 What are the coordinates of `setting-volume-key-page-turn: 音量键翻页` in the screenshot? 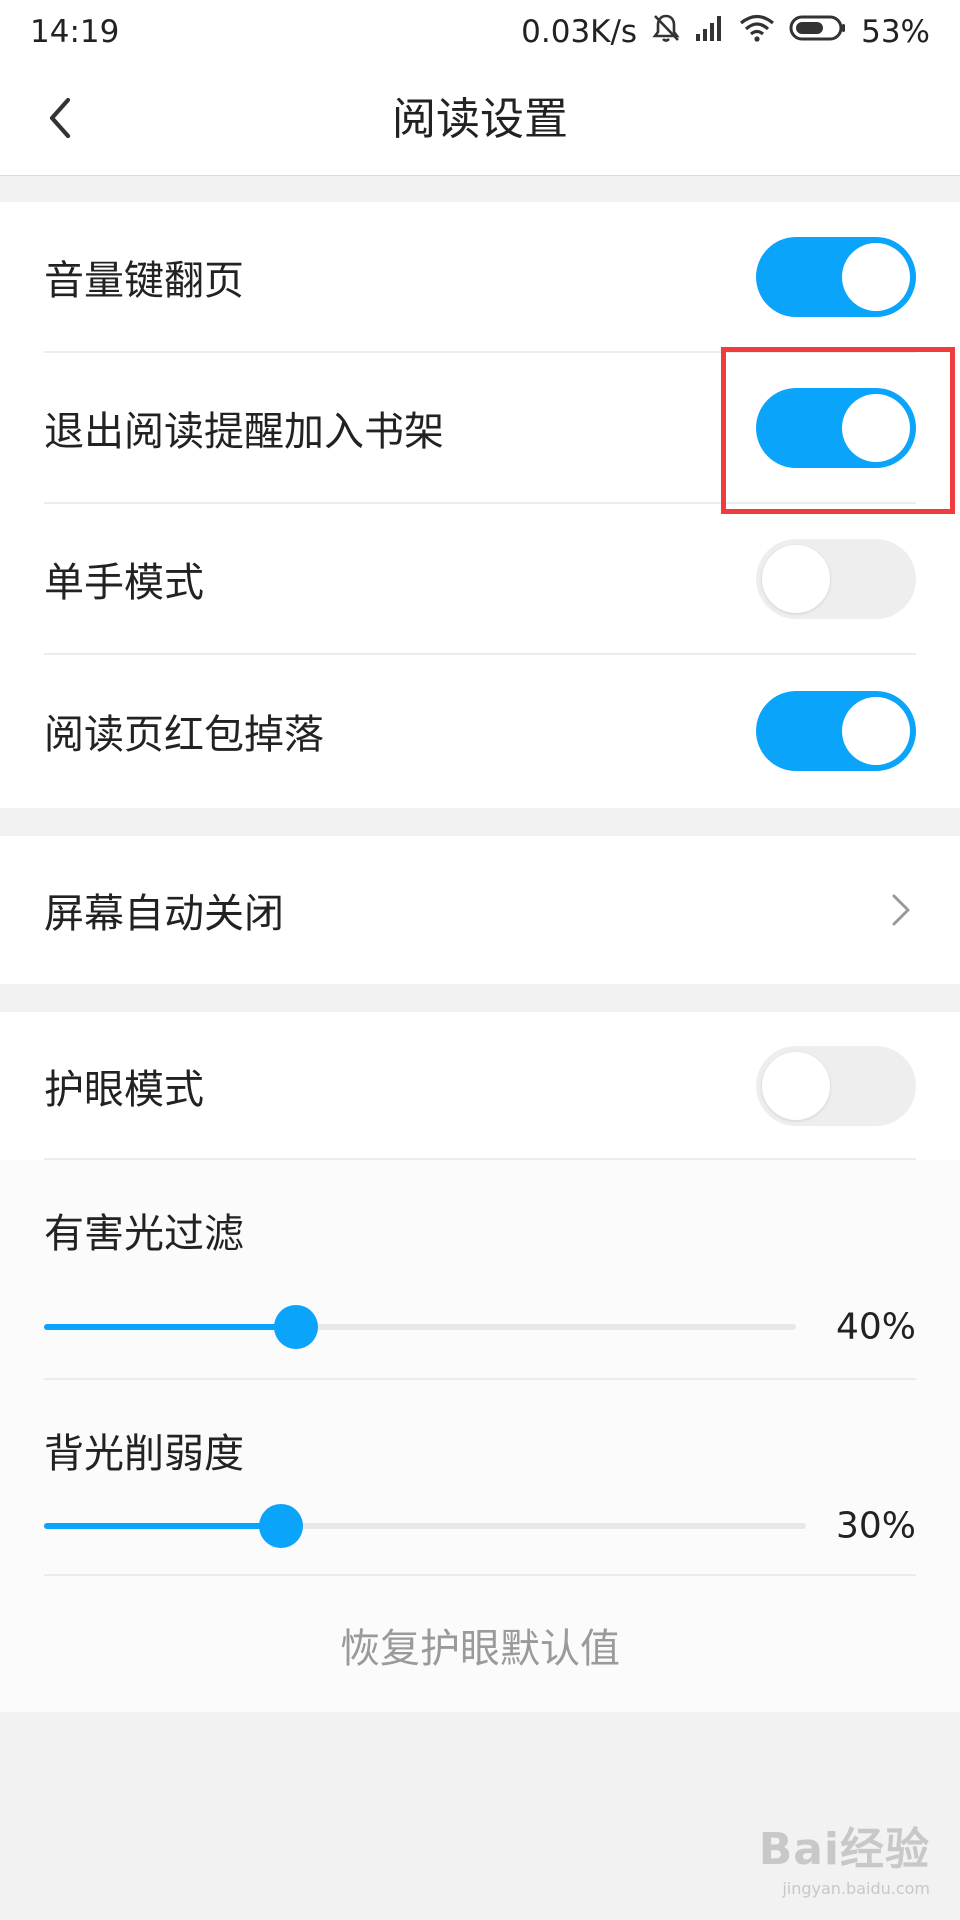 It's located at (480, 277).